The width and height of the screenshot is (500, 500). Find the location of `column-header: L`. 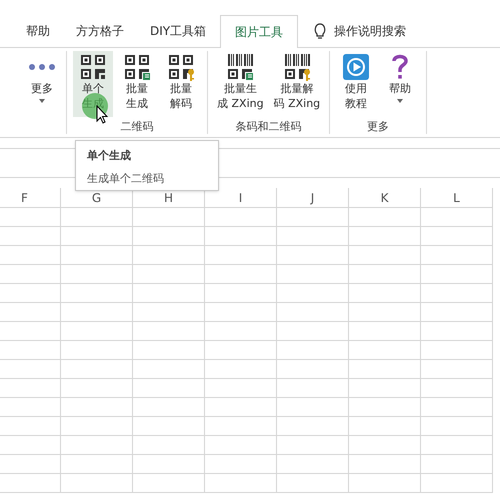

column-header: L is located at coordinates (457, 198).